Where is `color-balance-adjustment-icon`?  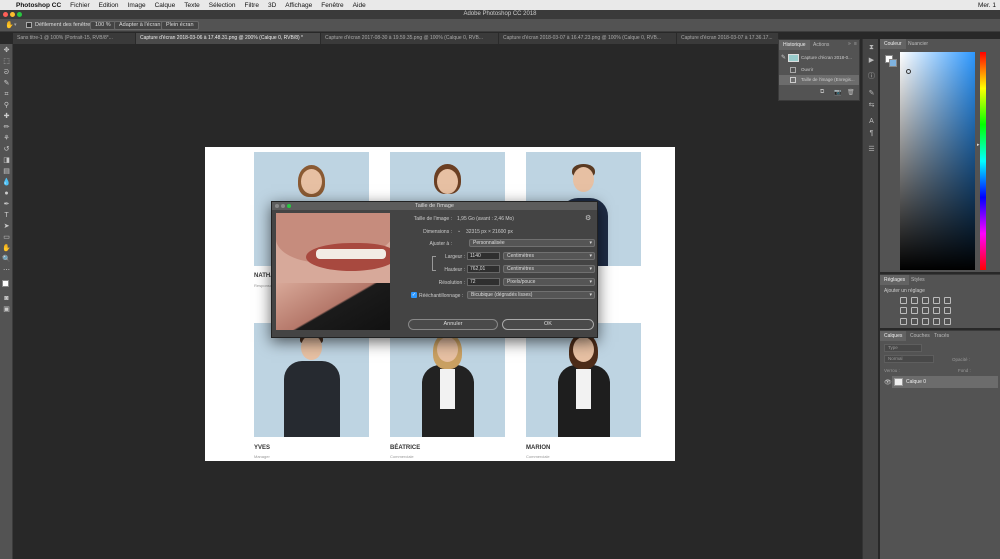
color-balance-adjustment-icon is located at coordinates (925, 310).